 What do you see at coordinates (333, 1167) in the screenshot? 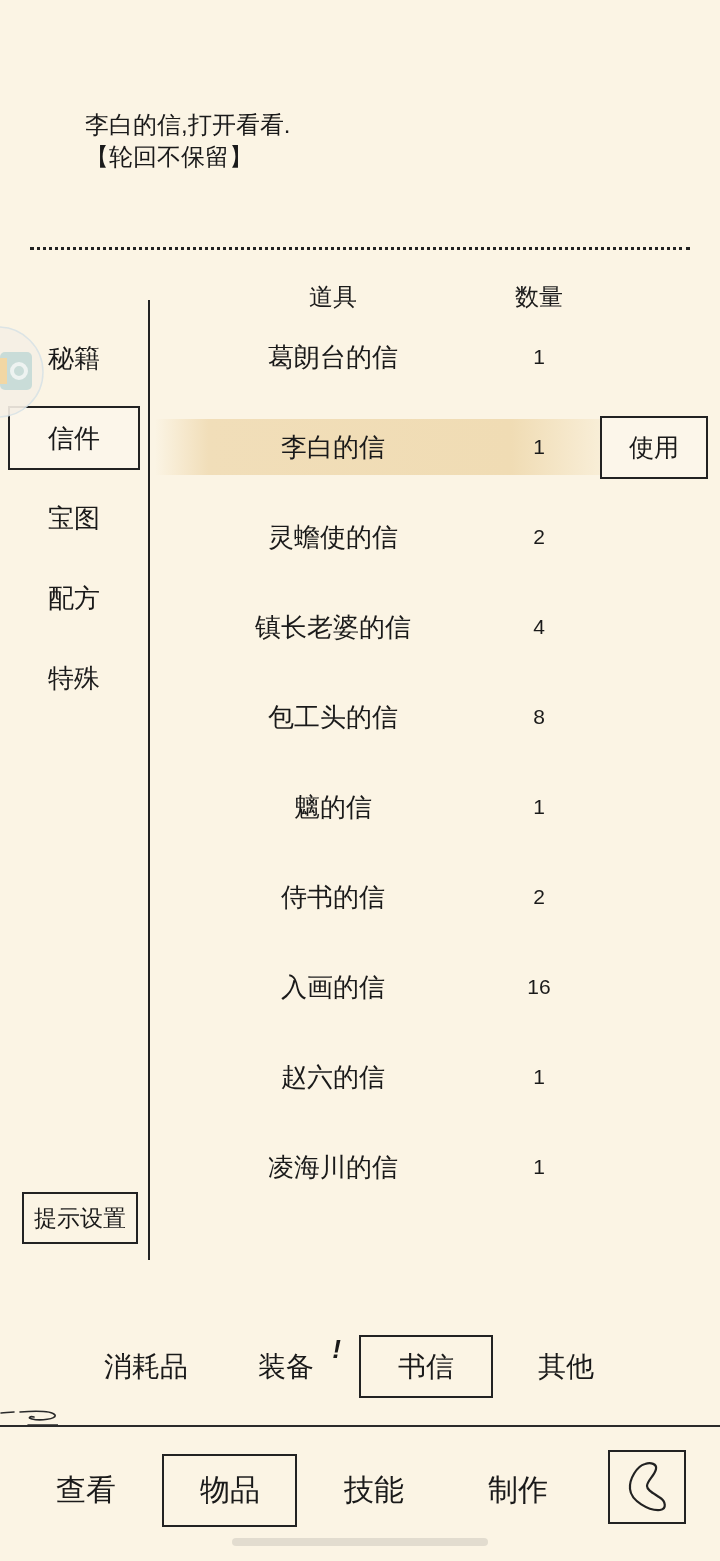
I see `item-name: 凌海川的信` at bounding box center [333, 1167].